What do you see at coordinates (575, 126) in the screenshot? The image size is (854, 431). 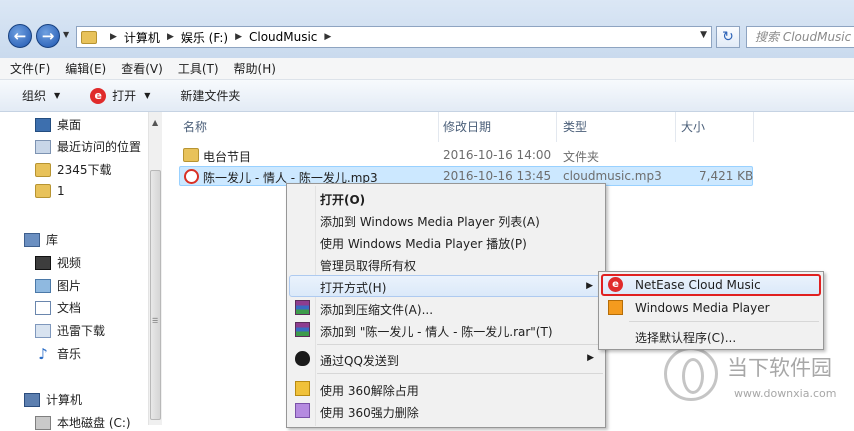 I see `column-type: 类型` at bounding box center [575, 126].